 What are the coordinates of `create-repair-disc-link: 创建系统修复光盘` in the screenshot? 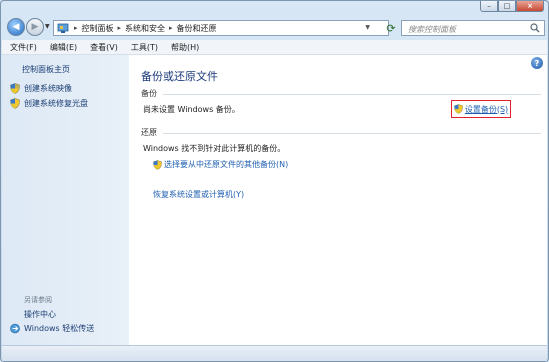 It's located at (49, 103).